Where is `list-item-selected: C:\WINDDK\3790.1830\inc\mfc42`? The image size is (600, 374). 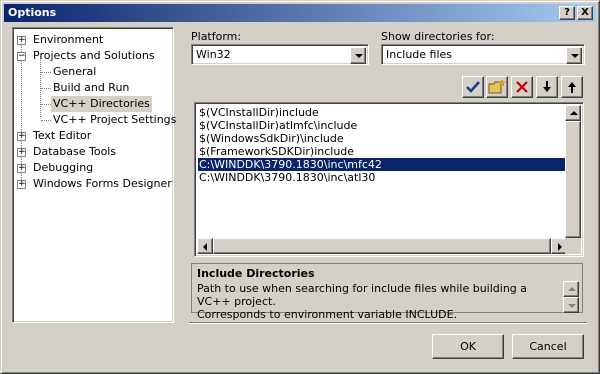 list-item-selected: C:\WINDDK\3790.1830\inc\mfc42 is located at coordinates (382, 164).